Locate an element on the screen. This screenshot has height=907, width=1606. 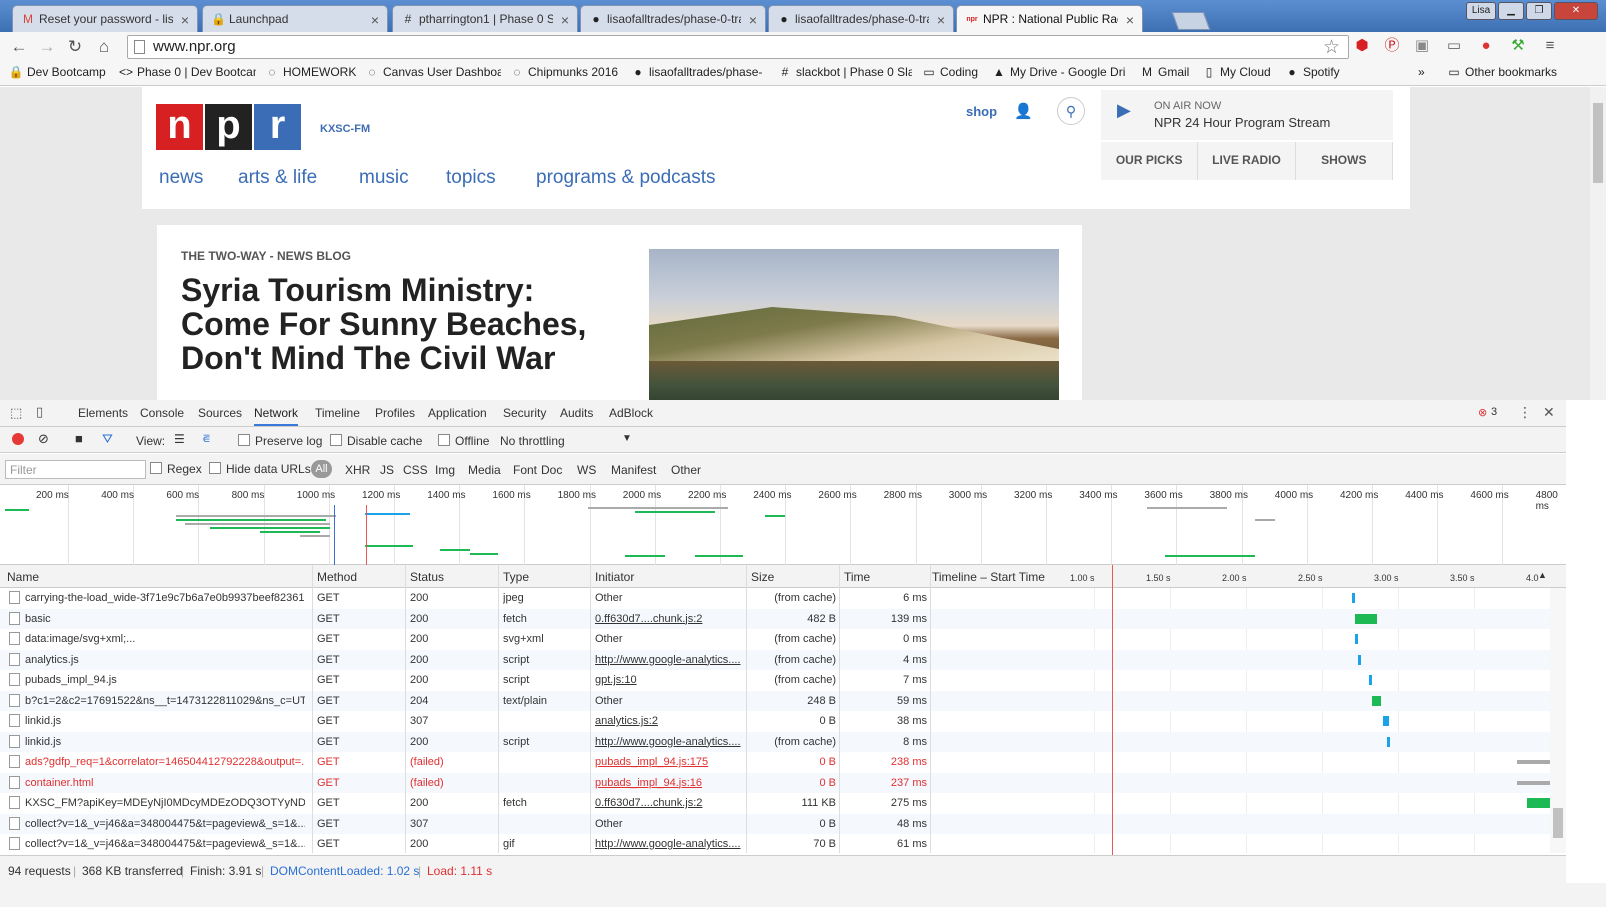
type-filter: Manifest is located at coordinates (633, 470).